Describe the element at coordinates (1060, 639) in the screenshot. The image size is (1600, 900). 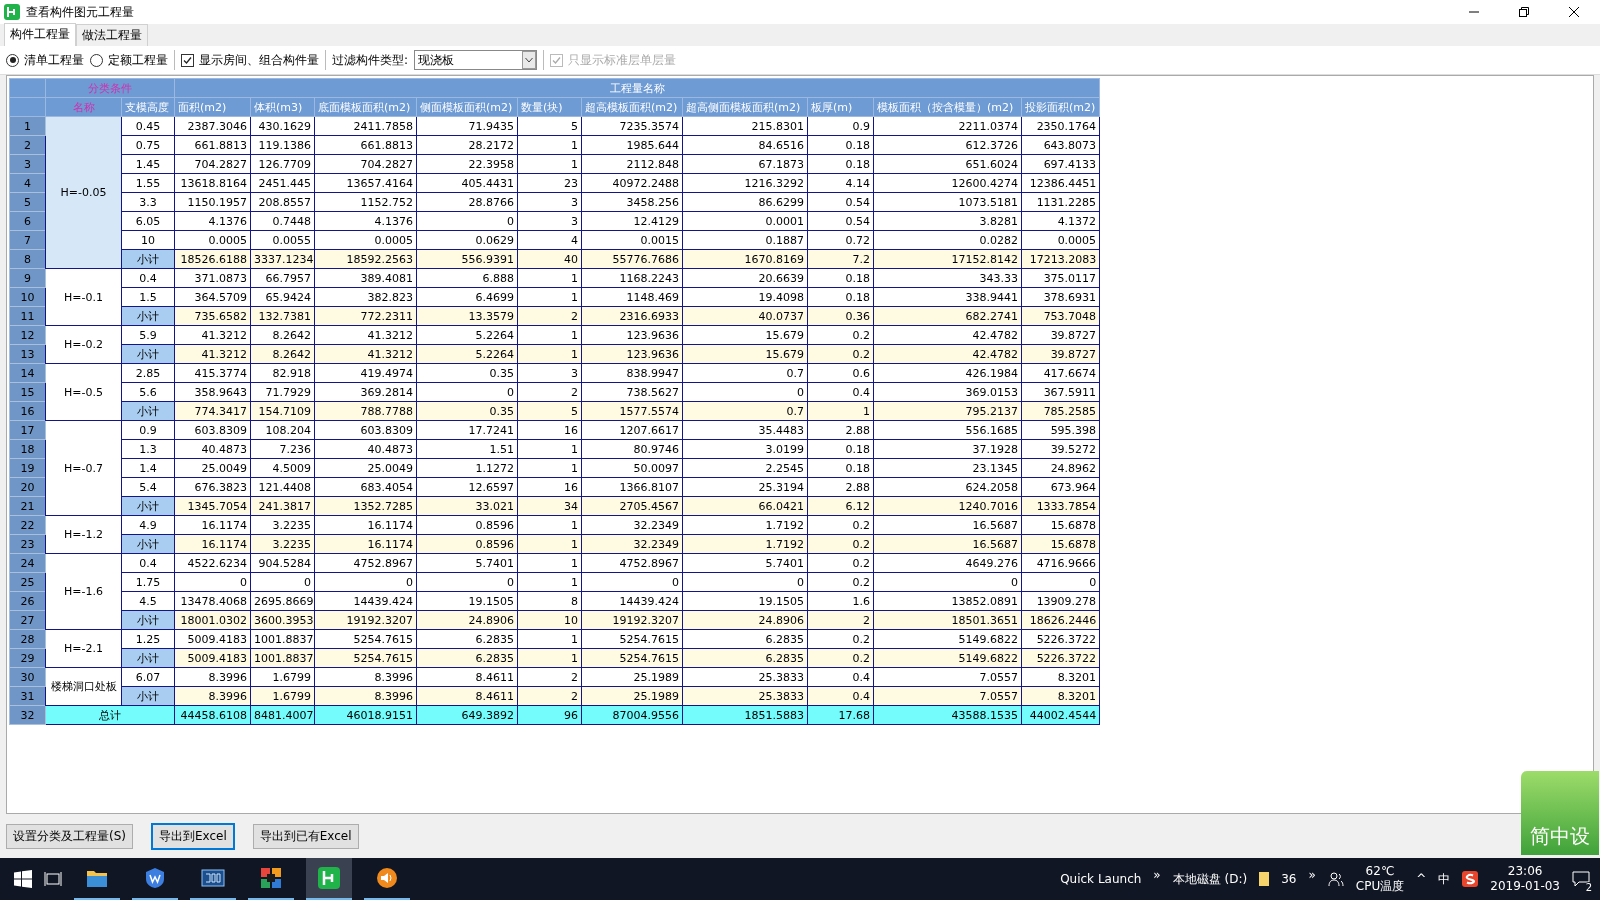
I see `table-cell: 5226.3722` at that location.